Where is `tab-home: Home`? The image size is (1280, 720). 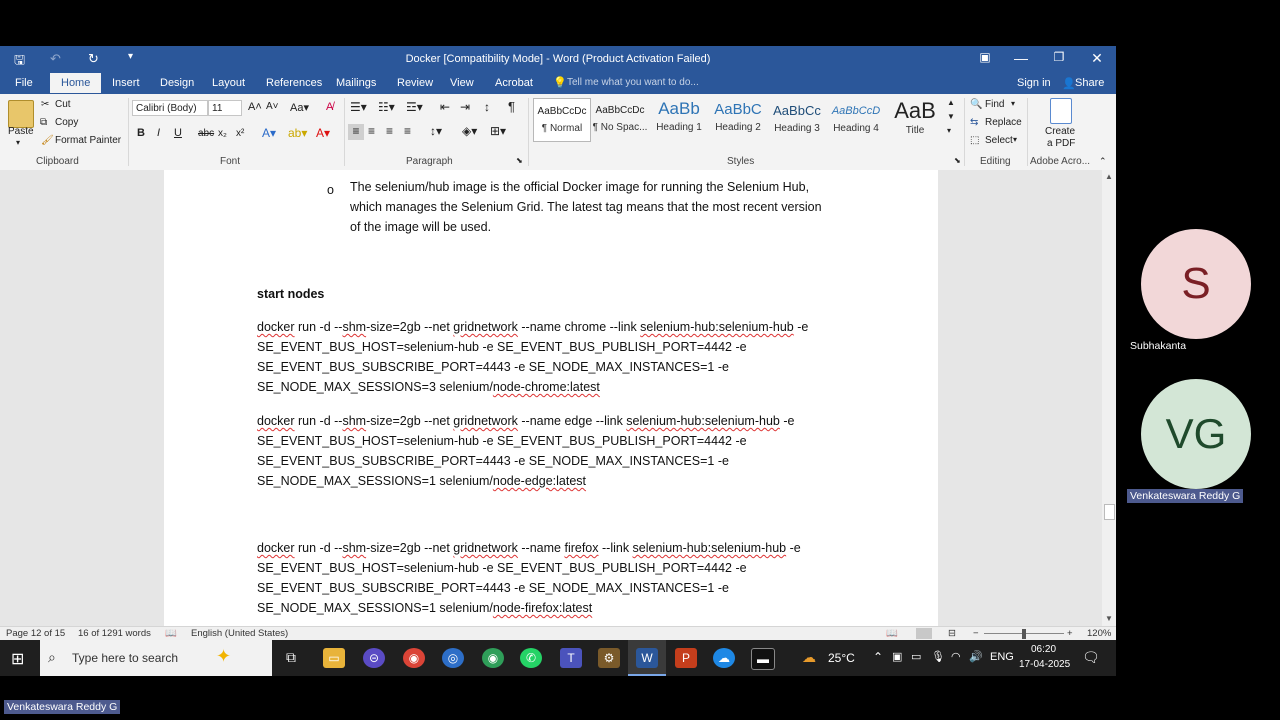 tab-home: Home is located at coordinates (76, 83).